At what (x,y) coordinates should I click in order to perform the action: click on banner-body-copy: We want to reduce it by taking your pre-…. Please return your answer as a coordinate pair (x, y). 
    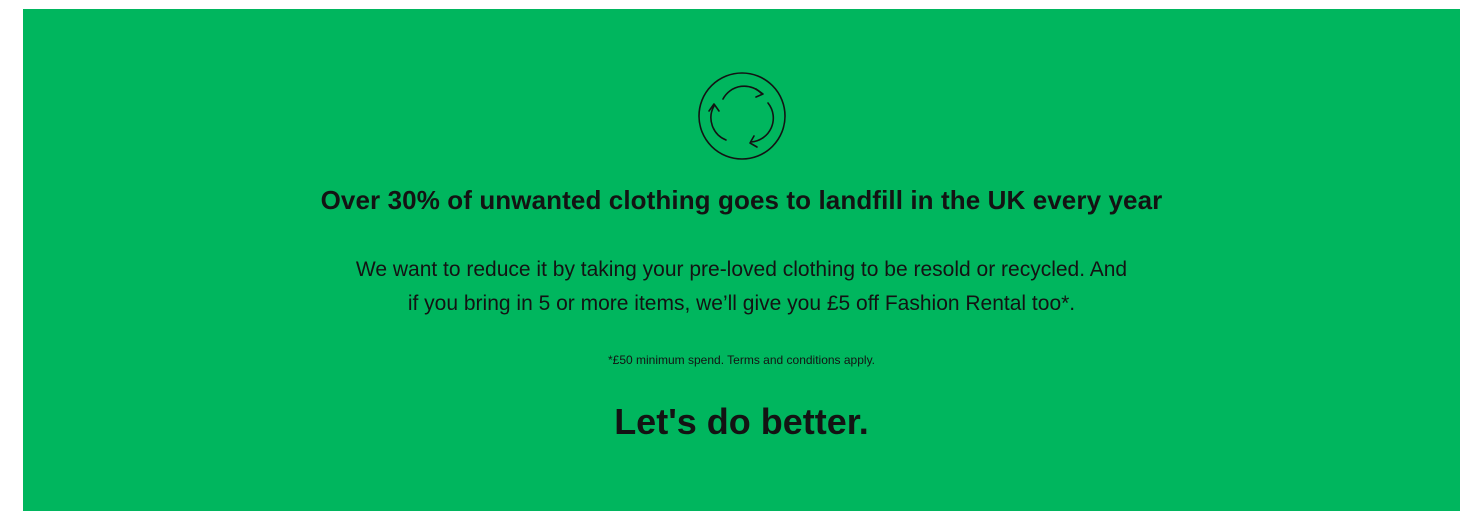
    Looking at the image, I should click on (741, 287).